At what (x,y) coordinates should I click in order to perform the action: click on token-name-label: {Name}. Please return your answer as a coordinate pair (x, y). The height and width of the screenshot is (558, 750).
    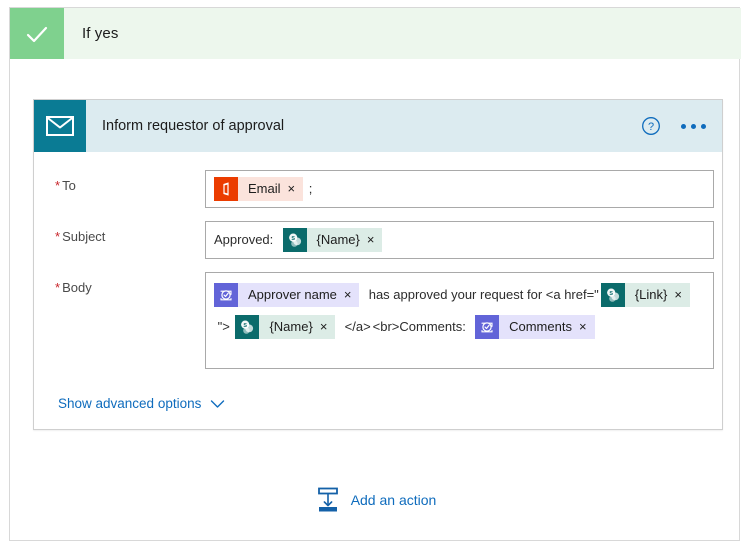
    Looking at the image, I should click on (338, 239).